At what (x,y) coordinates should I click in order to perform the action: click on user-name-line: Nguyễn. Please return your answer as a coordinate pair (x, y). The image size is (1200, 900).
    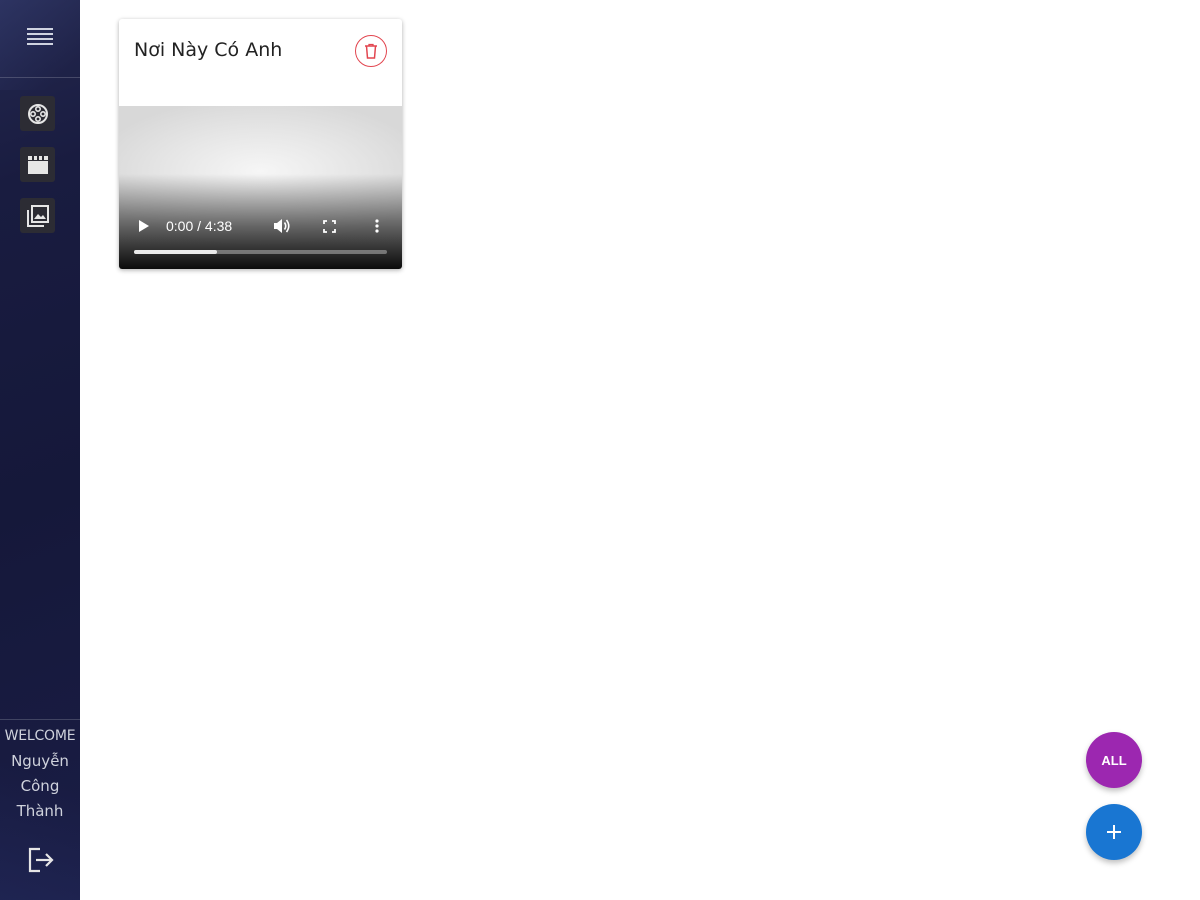
    Looking at the image, I should click on (40, 761).